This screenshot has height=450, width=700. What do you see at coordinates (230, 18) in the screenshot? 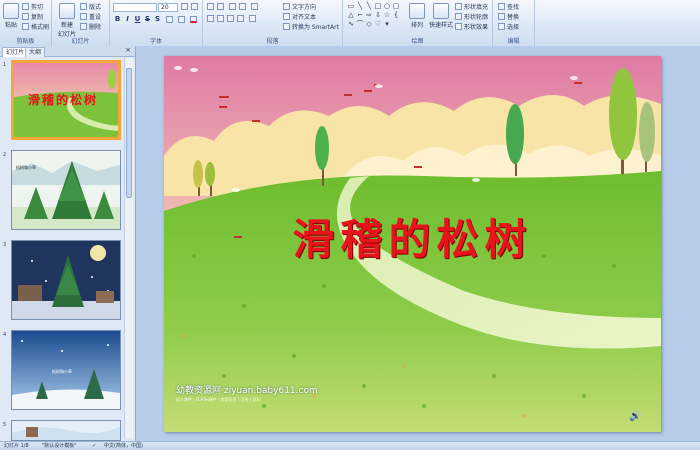
I see `align-right-button` at bounding box center [230, 18].